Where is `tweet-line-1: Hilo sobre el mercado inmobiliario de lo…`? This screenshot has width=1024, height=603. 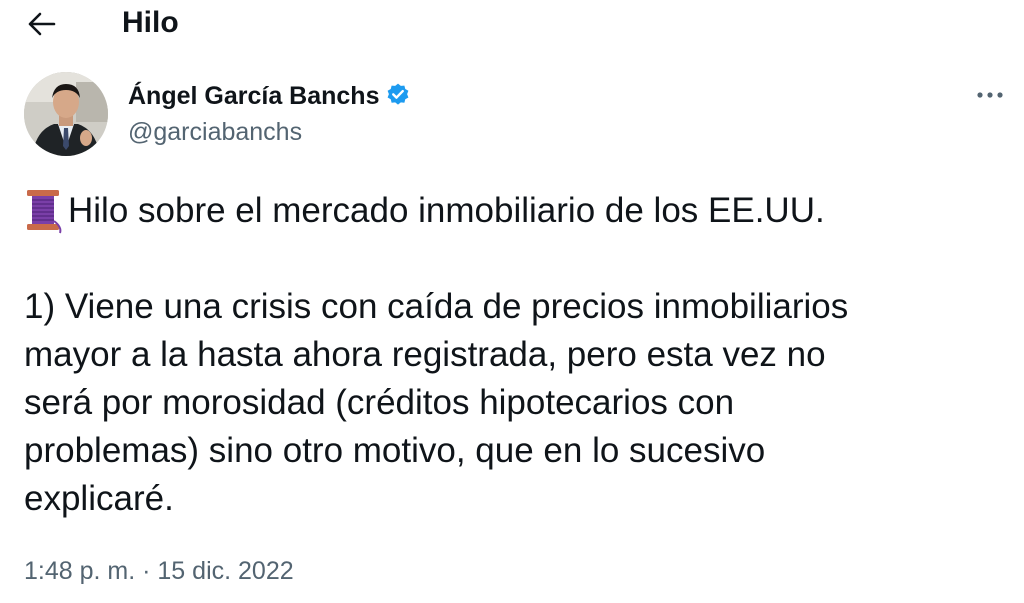 tweet-line-1: Hilo sobre el mercado inmobiliario de lo… is located at coordinates (509, 211).